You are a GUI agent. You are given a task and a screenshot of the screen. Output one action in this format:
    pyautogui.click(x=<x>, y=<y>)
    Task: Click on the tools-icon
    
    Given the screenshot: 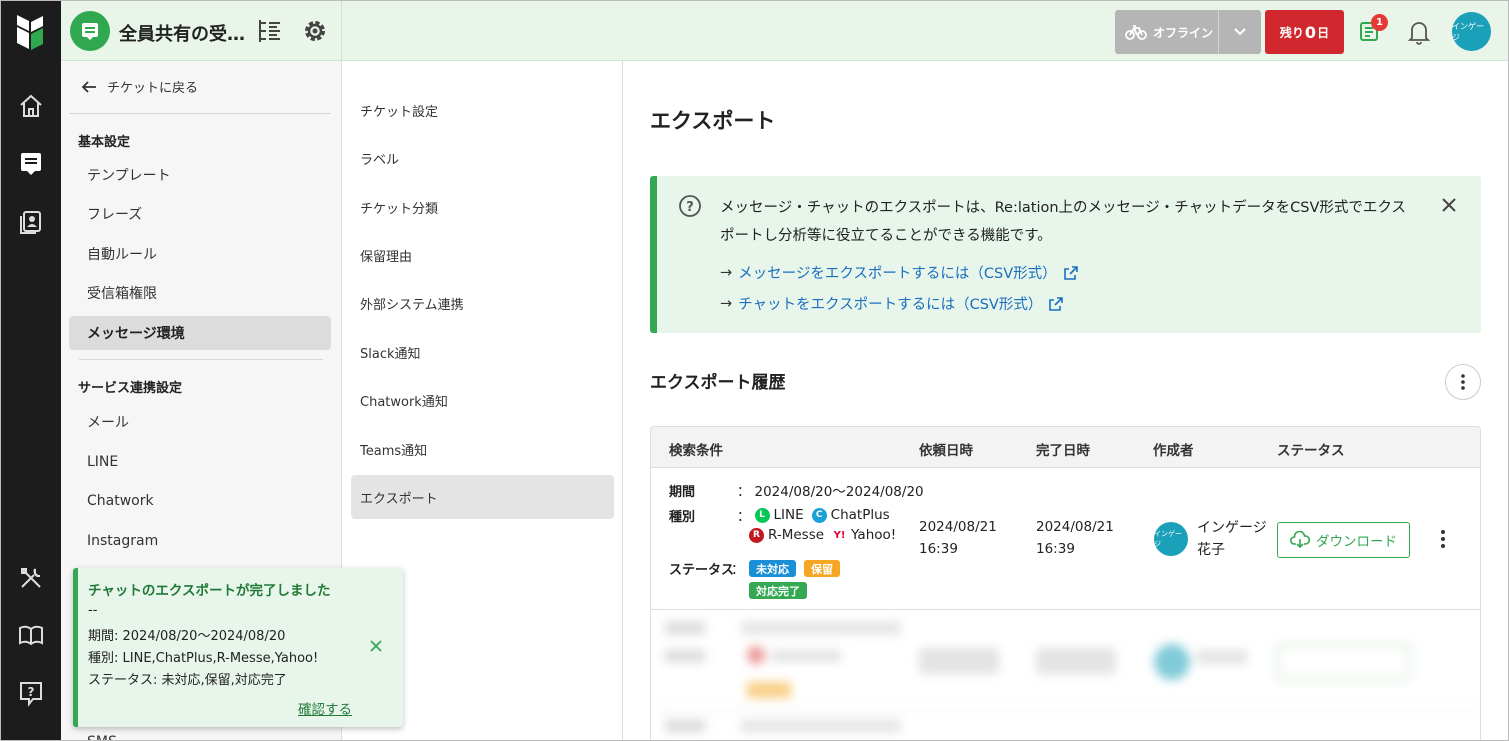 What is the action you would take?
    pyautogui.click(x=31, y=578)
    